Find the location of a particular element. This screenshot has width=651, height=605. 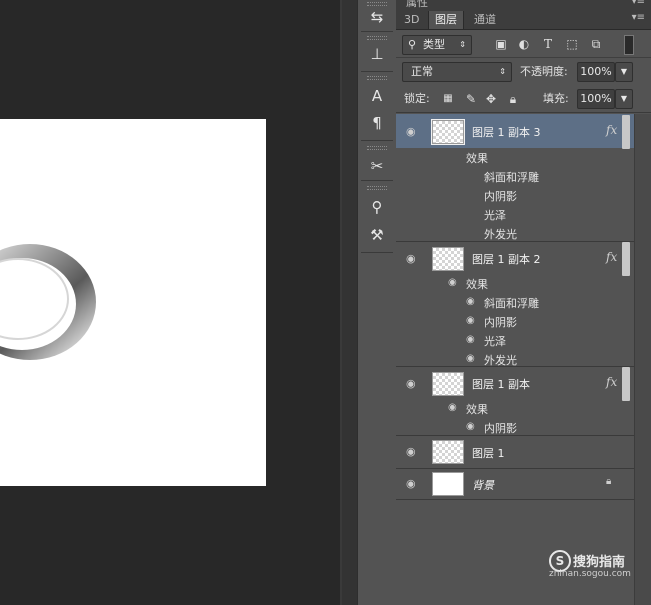

character-icon: A is located at coordinates (377, 96).